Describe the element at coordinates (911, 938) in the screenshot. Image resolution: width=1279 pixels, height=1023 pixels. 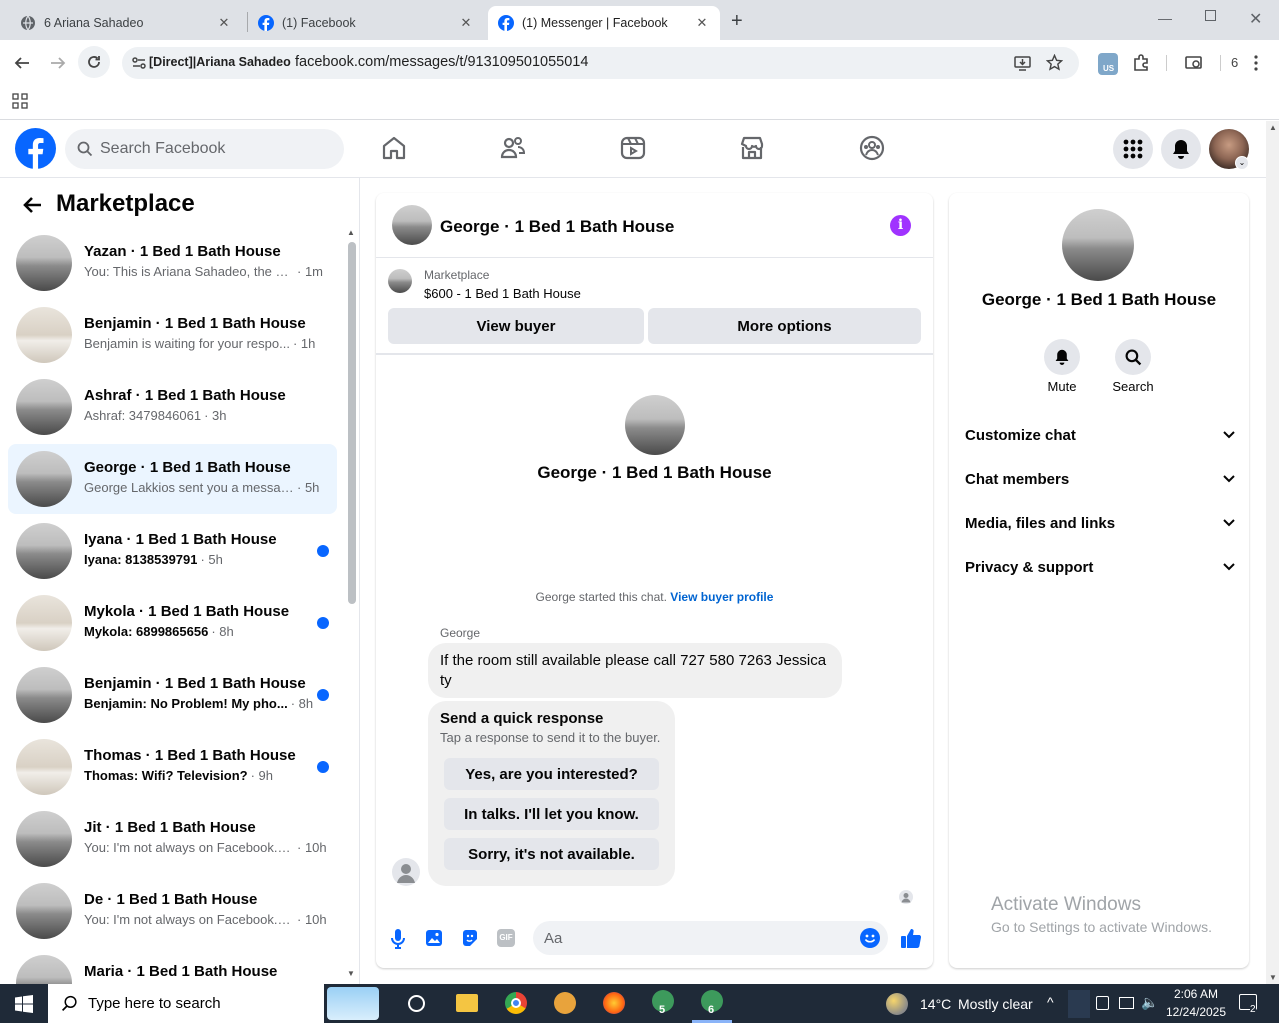
I see `thumbs-up-icon` at that location.